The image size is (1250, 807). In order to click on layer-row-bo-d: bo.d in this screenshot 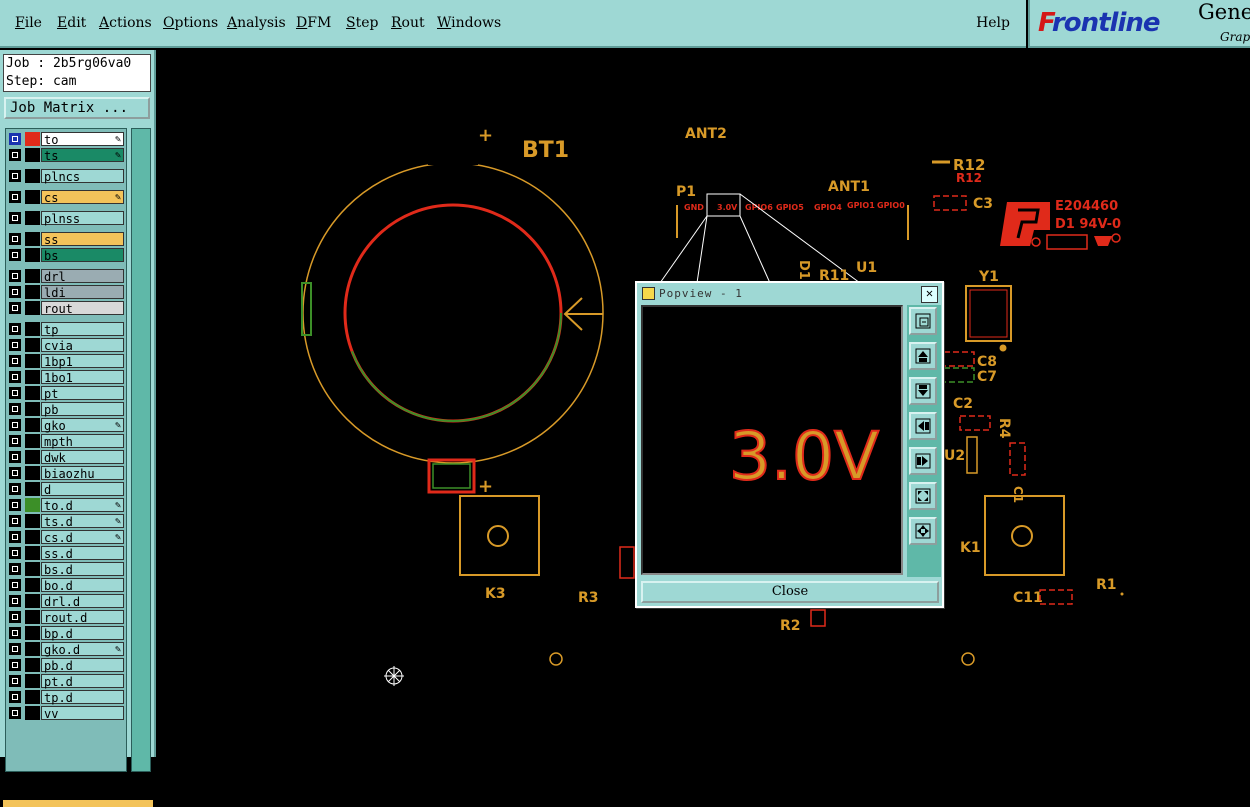, I will do `click(66, 585)`.